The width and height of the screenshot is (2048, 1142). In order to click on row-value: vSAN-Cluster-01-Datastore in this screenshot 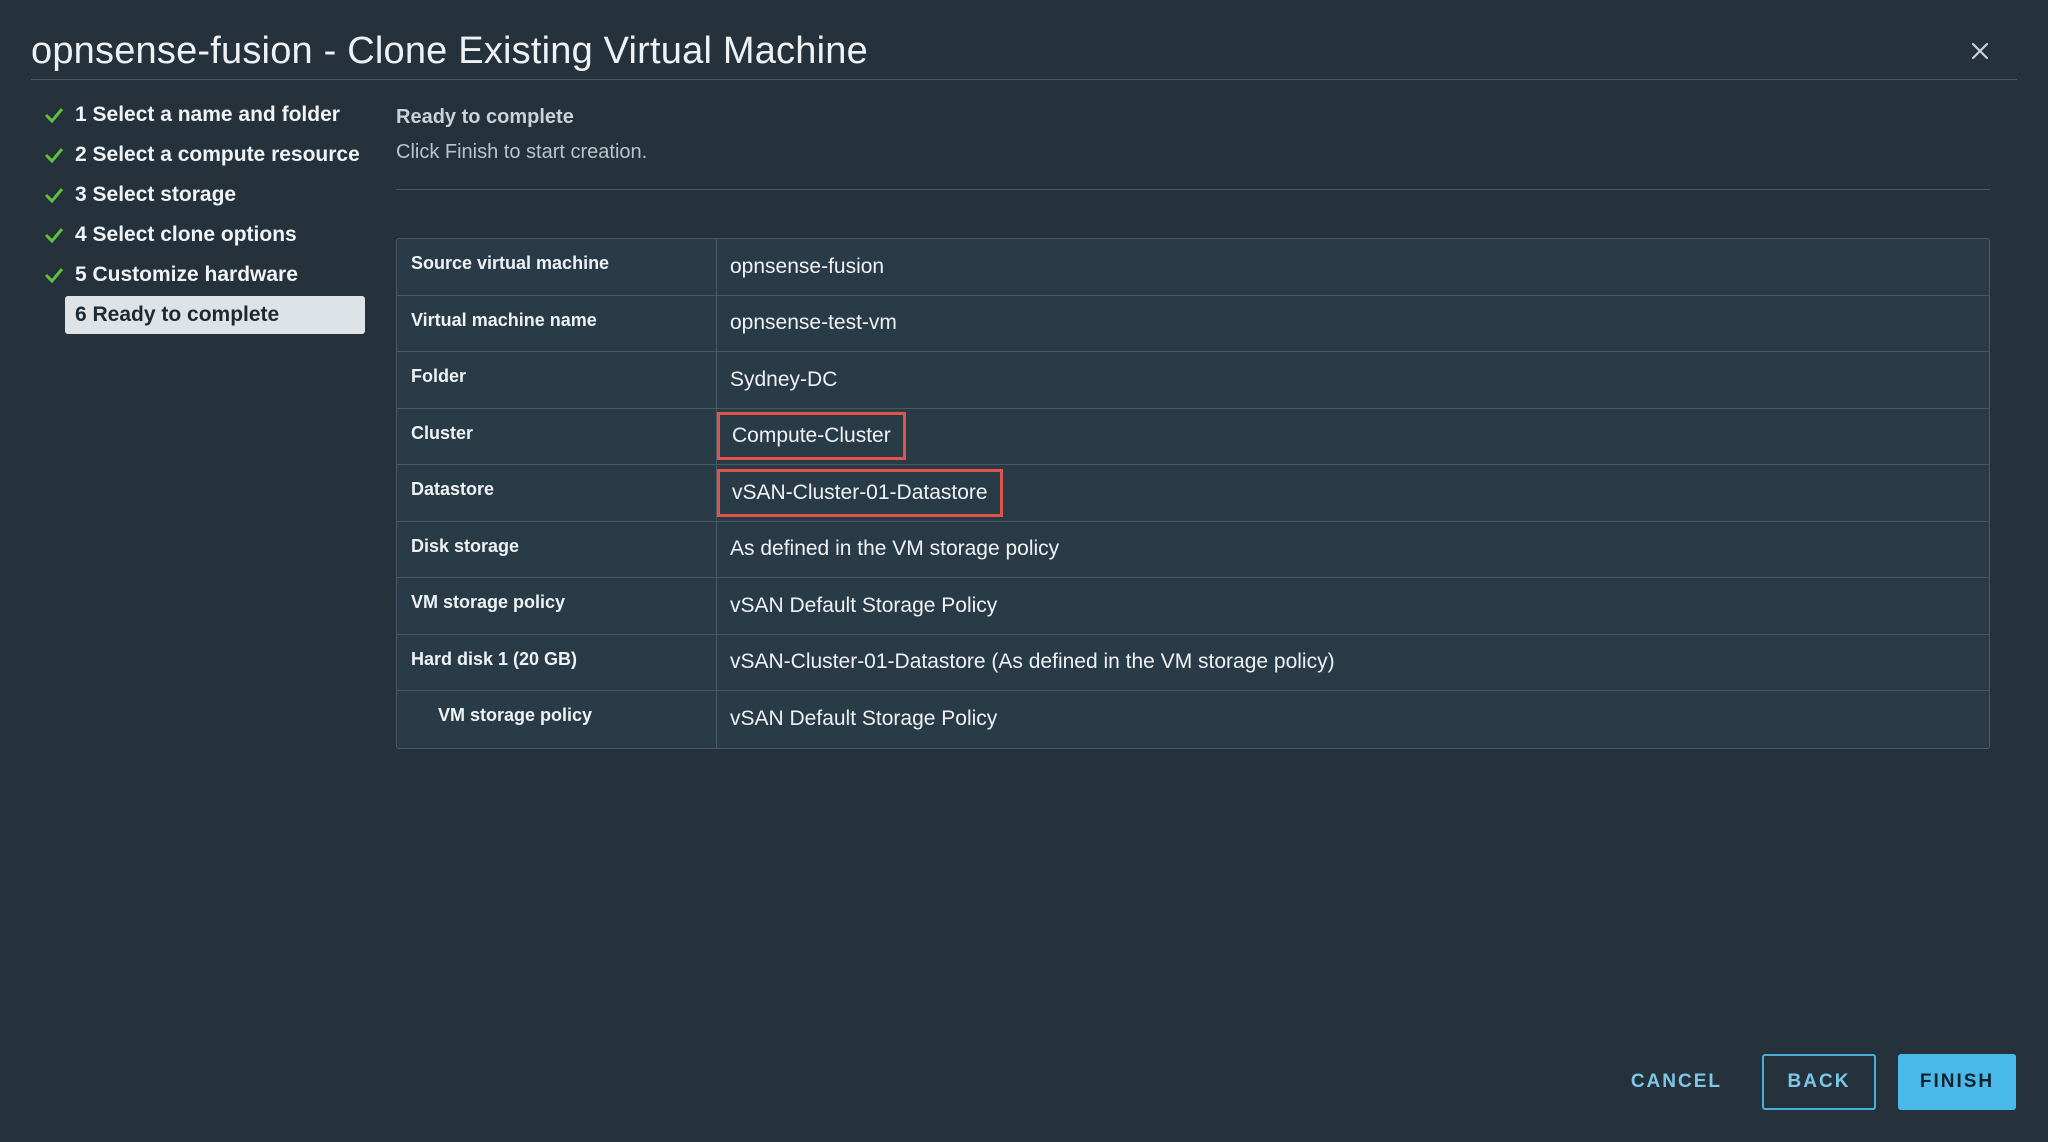, I will do `click(1353, 493)`.